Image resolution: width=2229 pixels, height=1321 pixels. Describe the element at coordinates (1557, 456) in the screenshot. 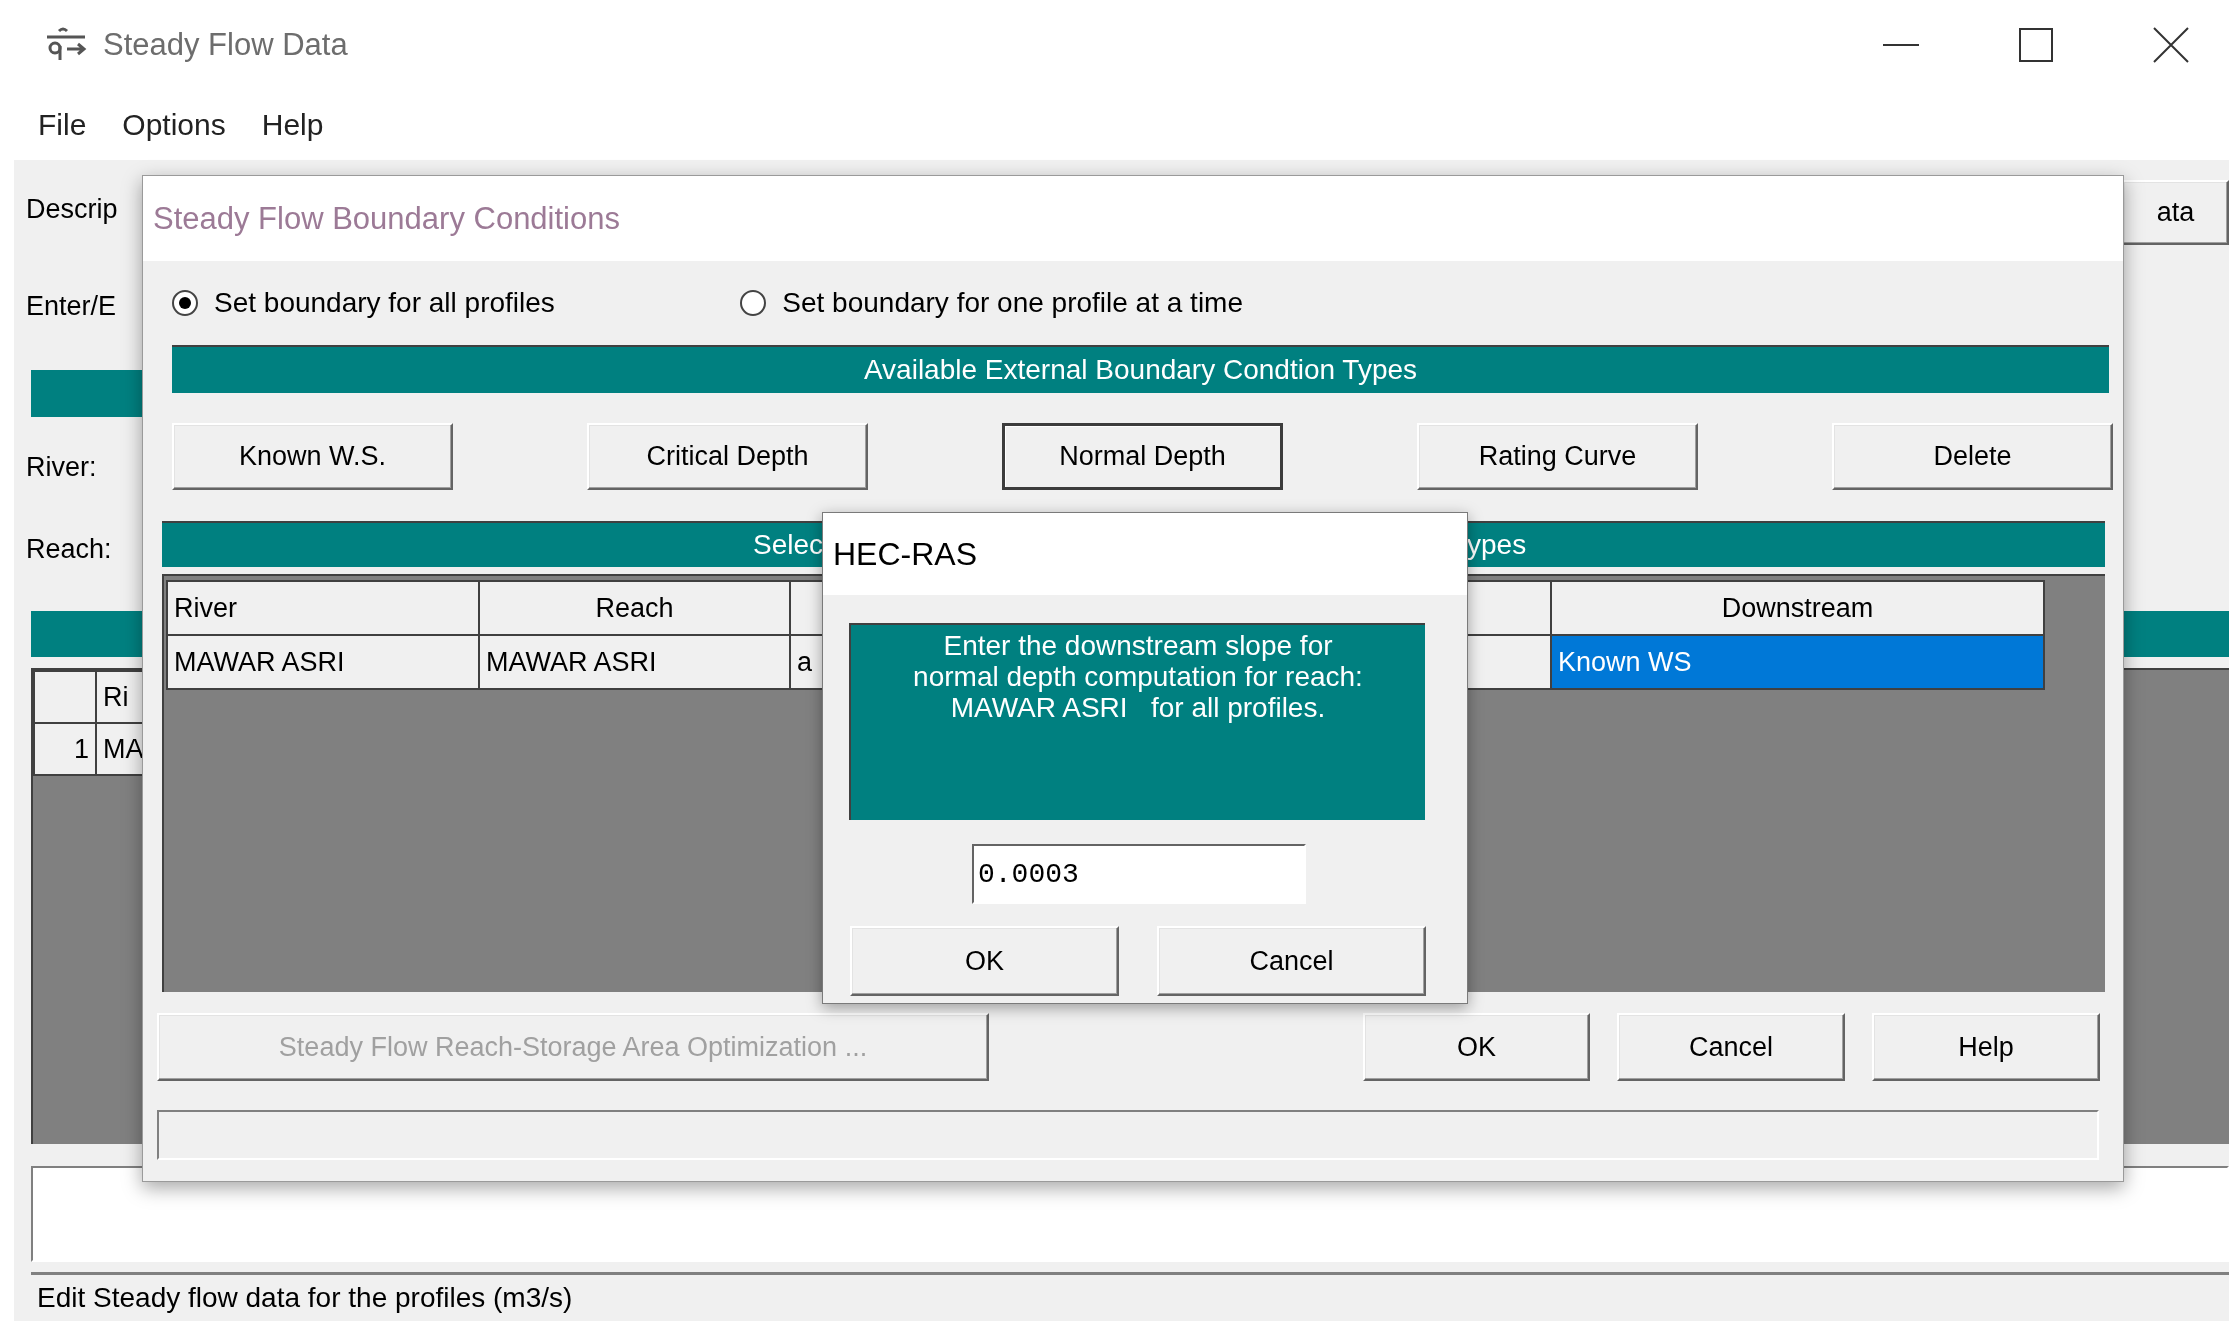

I see `type-button: Rating Curve` at that location.